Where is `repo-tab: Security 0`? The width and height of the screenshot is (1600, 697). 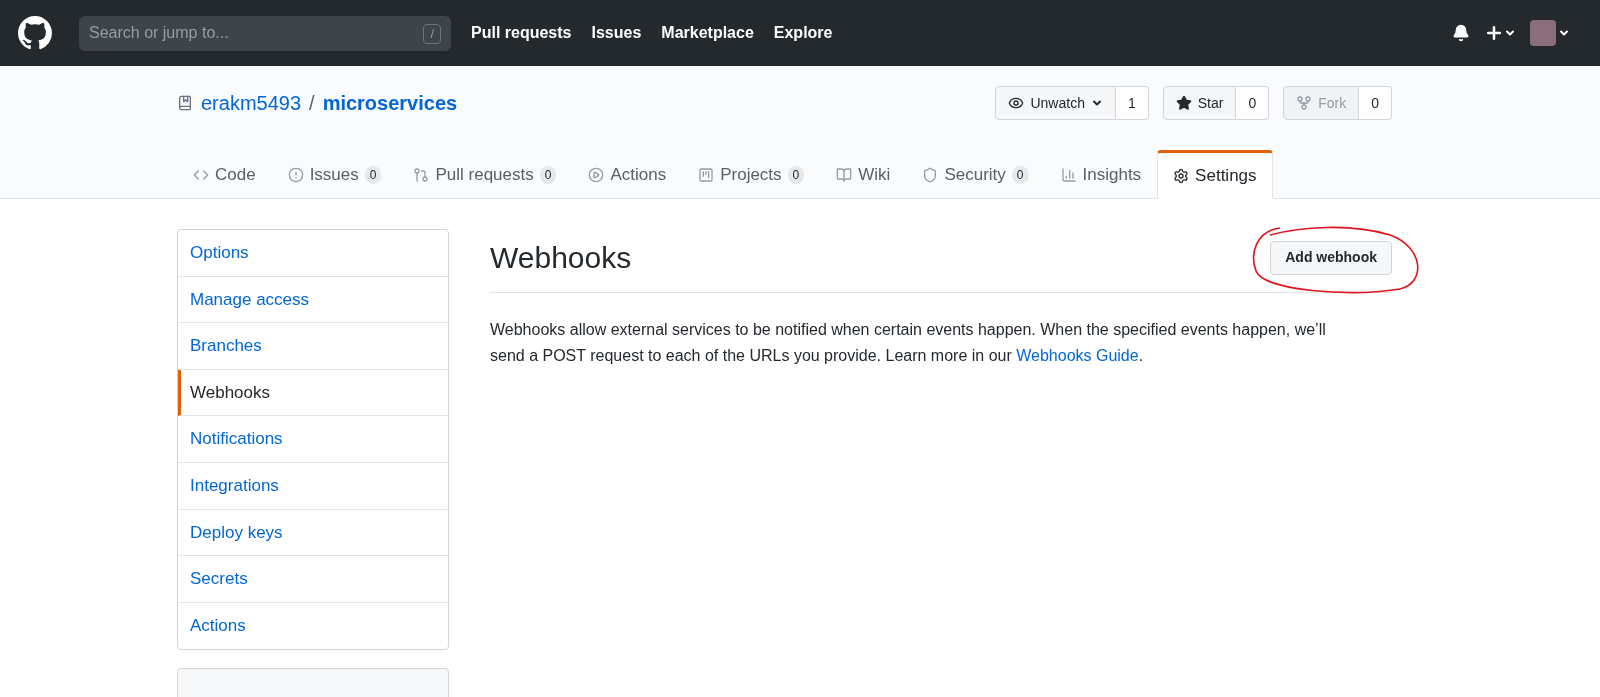 repo-tab: Security 0 is located at coordinates (975, 174).